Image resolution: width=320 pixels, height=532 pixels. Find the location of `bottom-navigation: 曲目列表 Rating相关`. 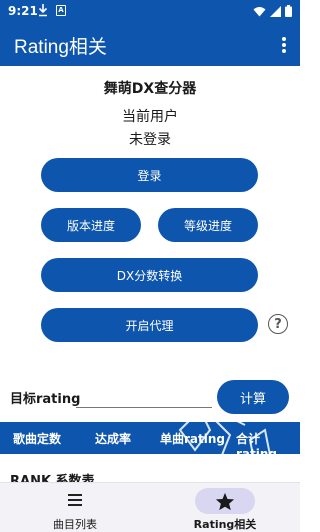

bottom-navigation: 曲目列表 Rating相关 is located at coordinates (150, 507).